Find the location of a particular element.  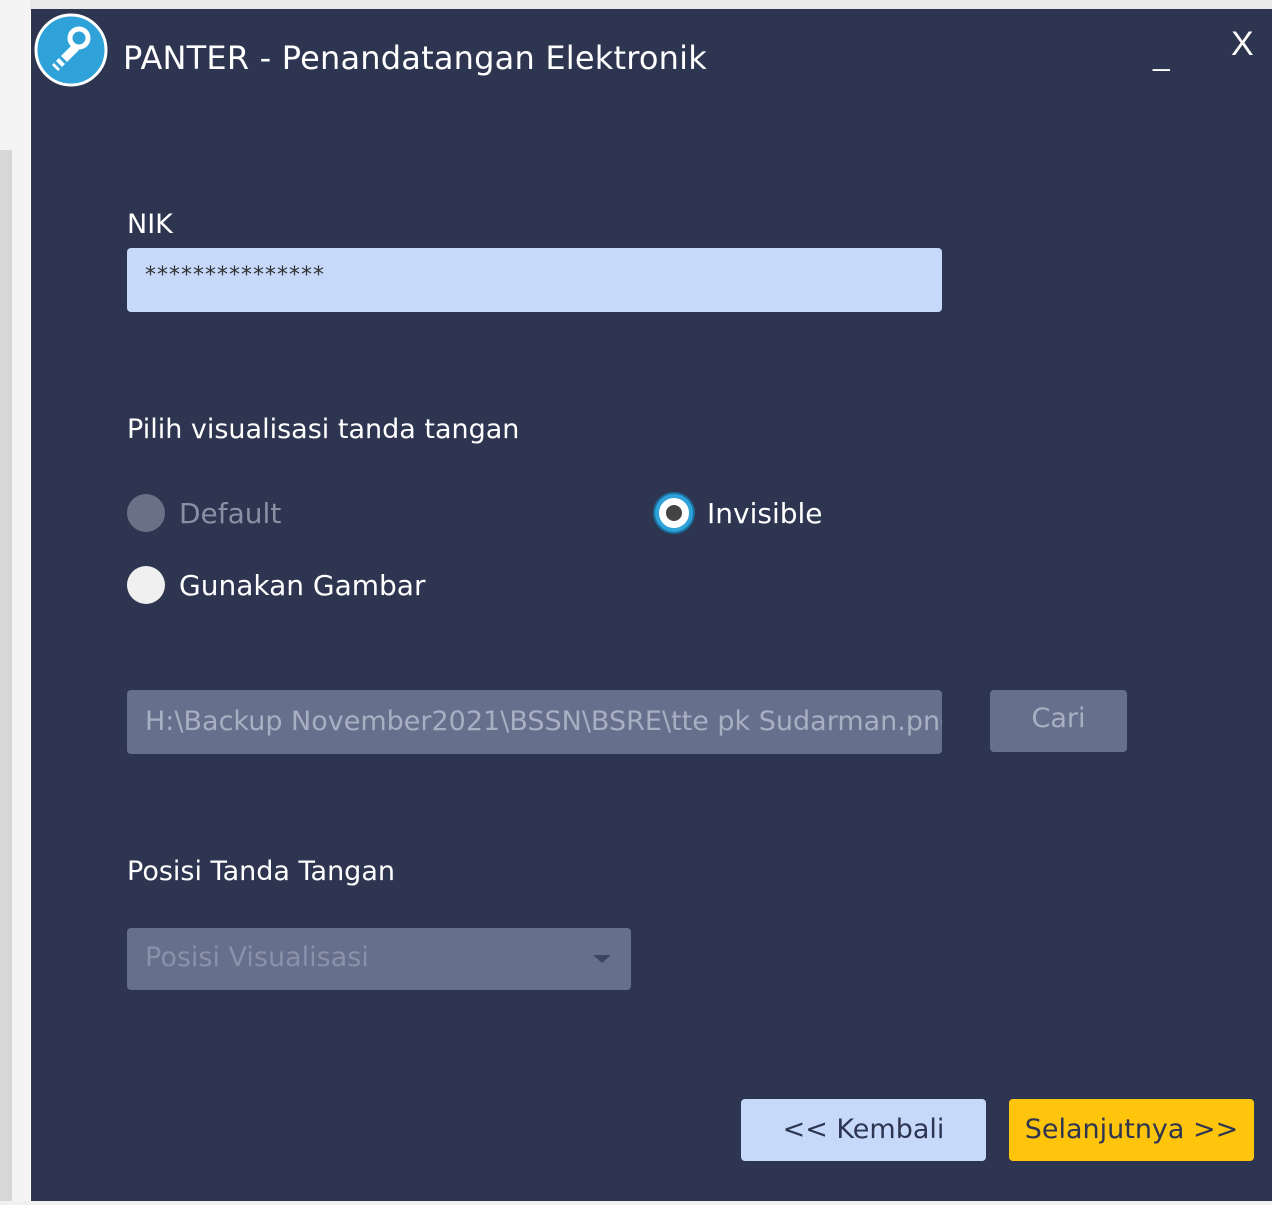

window-title: PANTER - Penandatangan Elektronik is located at coordinates (415, 58).